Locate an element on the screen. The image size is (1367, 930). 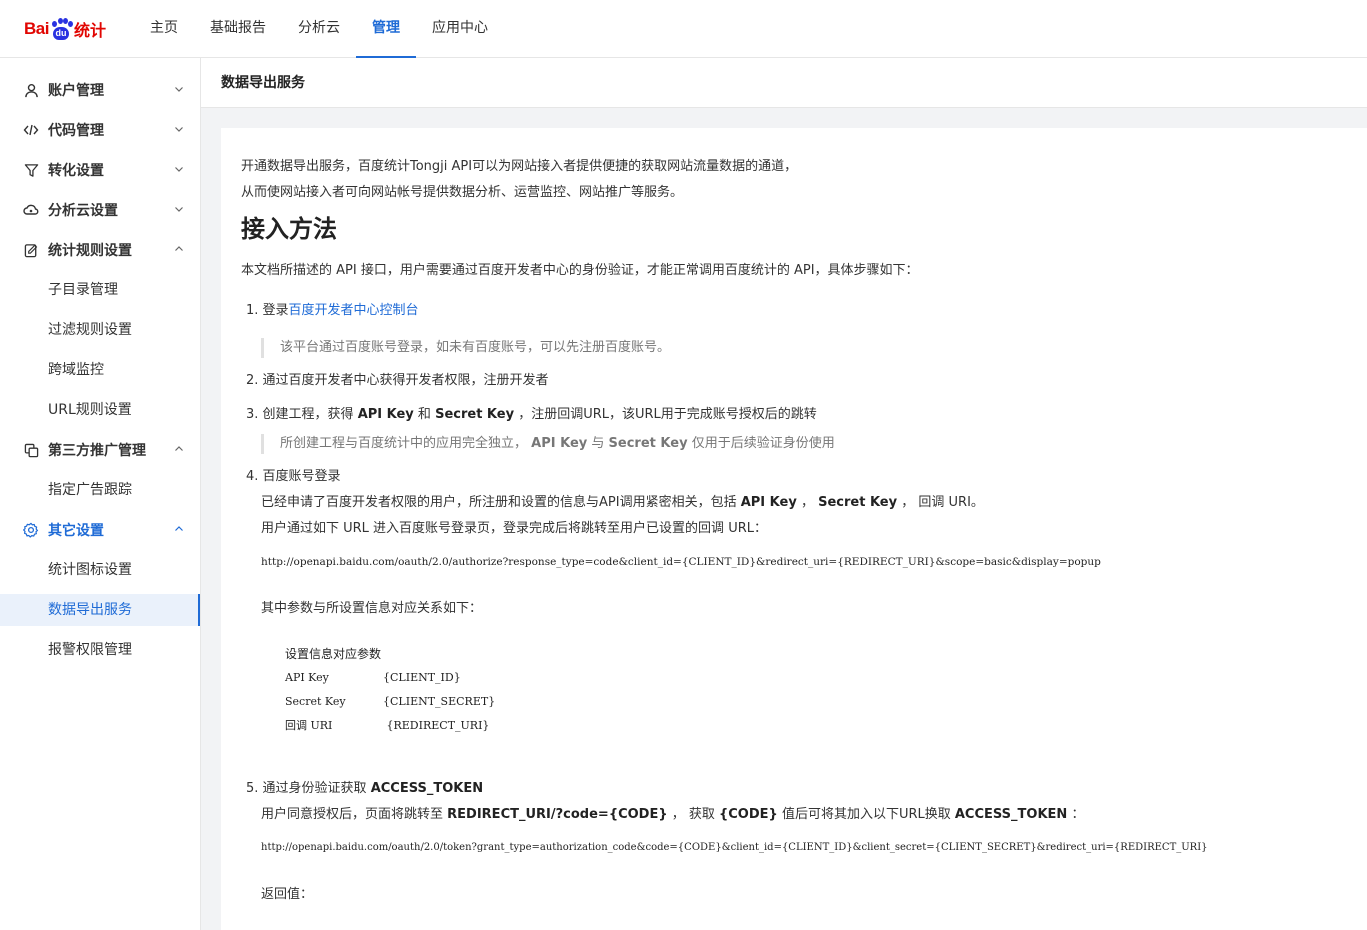
paw-icon: du is located at coordinates (61, 29).